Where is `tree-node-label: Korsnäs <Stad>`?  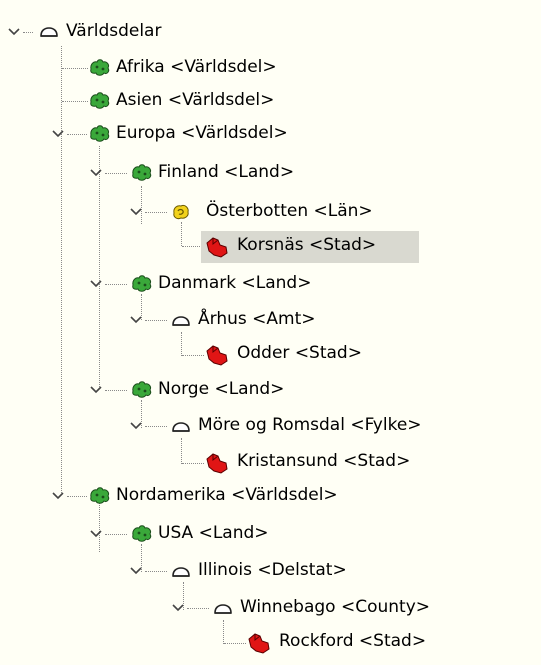
tree-node-label: Korsnäs <Stad> is located at coordinates (306, 245).